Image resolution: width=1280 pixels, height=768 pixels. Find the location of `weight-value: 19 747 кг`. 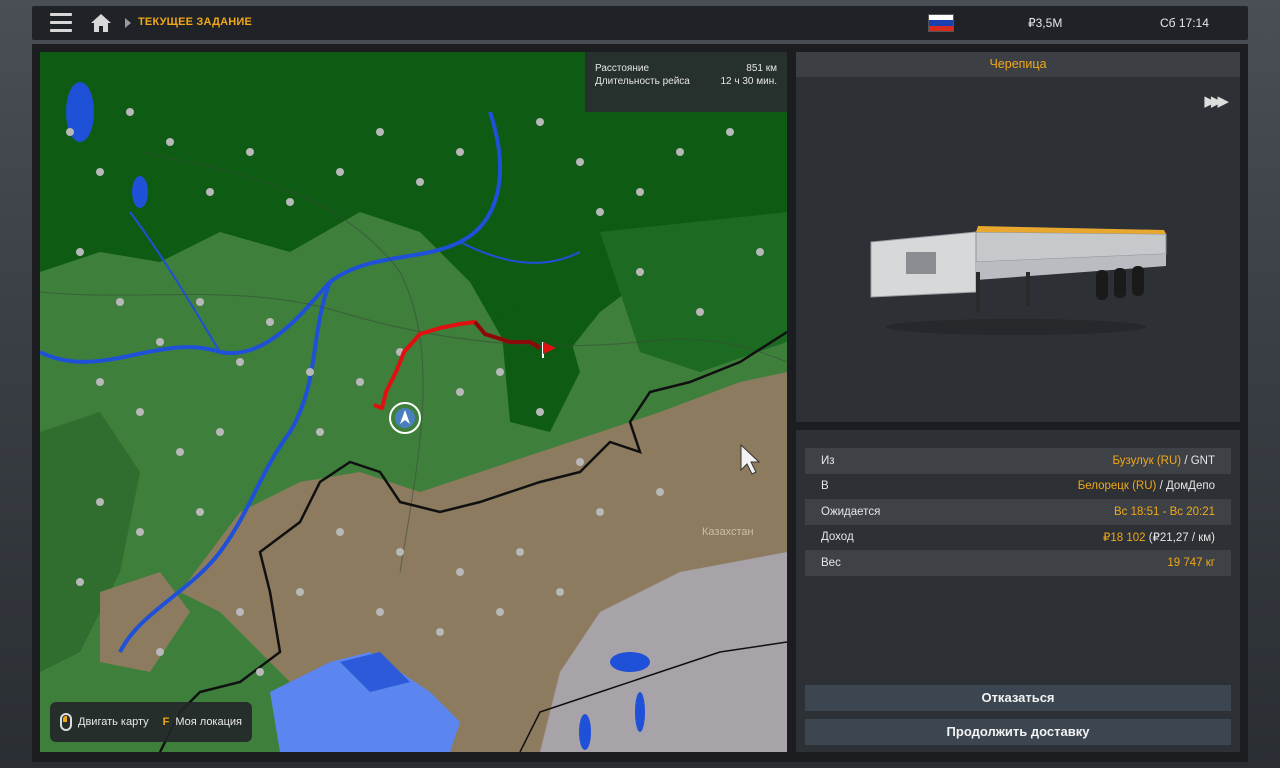

weight-value: 19 747 кг is located at coordinates (1191, 562).